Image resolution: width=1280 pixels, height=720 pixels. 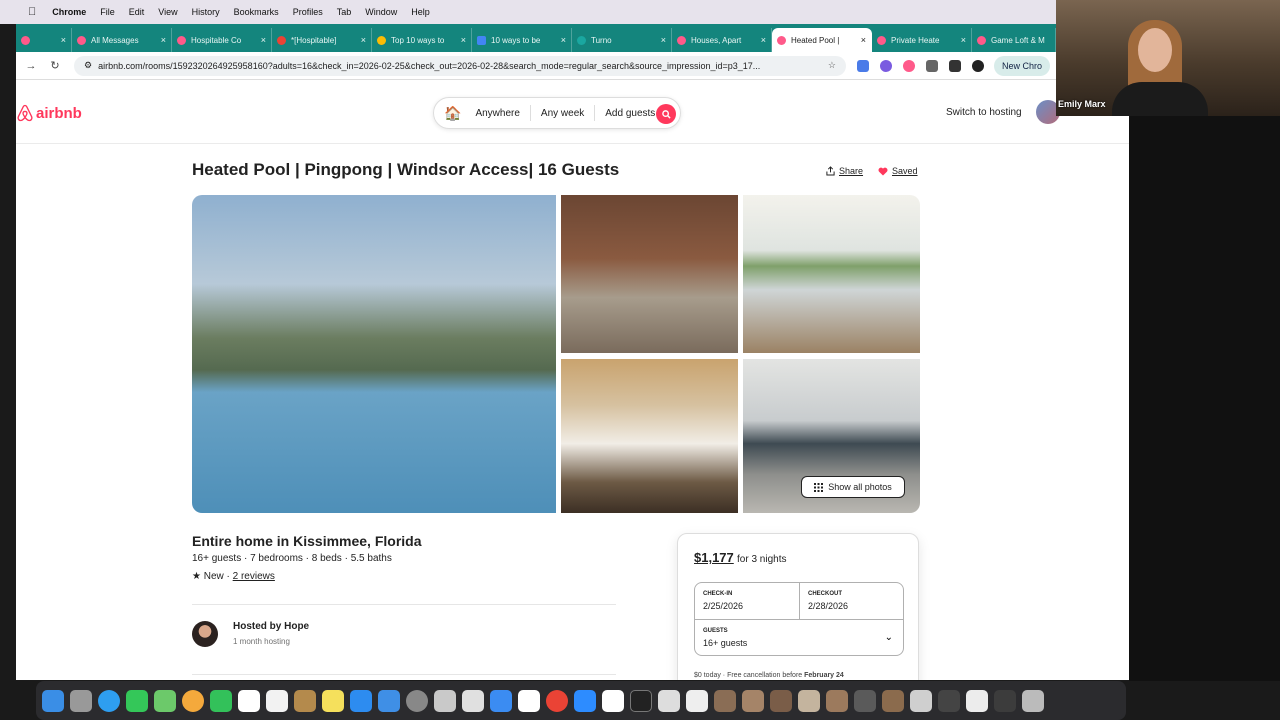 What do you see at coordinates (88, 65) in the screenshot?
I see `site-settings-icon: ⚙` at bounding box center [88, 65].